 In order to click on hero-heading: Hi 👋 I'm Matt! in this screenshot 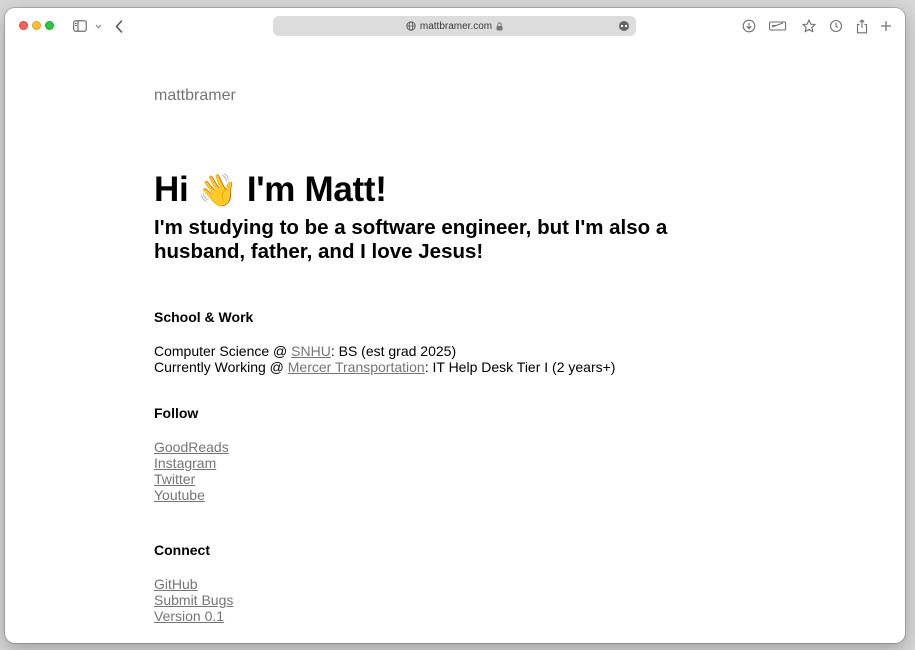, I will do `click(270, 190)`.